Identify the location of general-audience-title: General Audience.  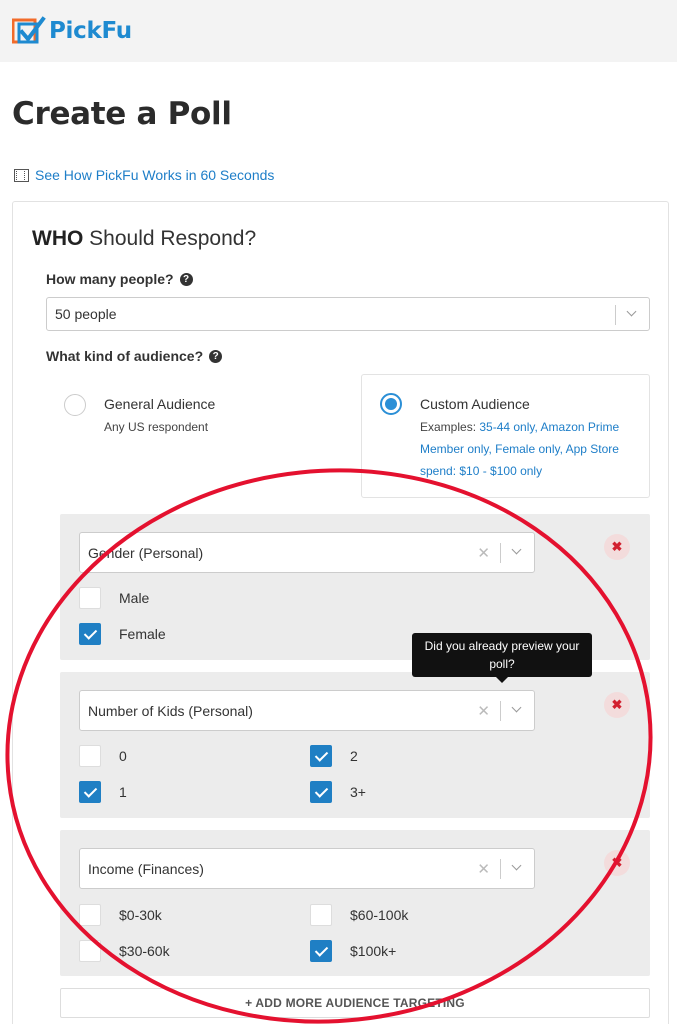
(160, 404).